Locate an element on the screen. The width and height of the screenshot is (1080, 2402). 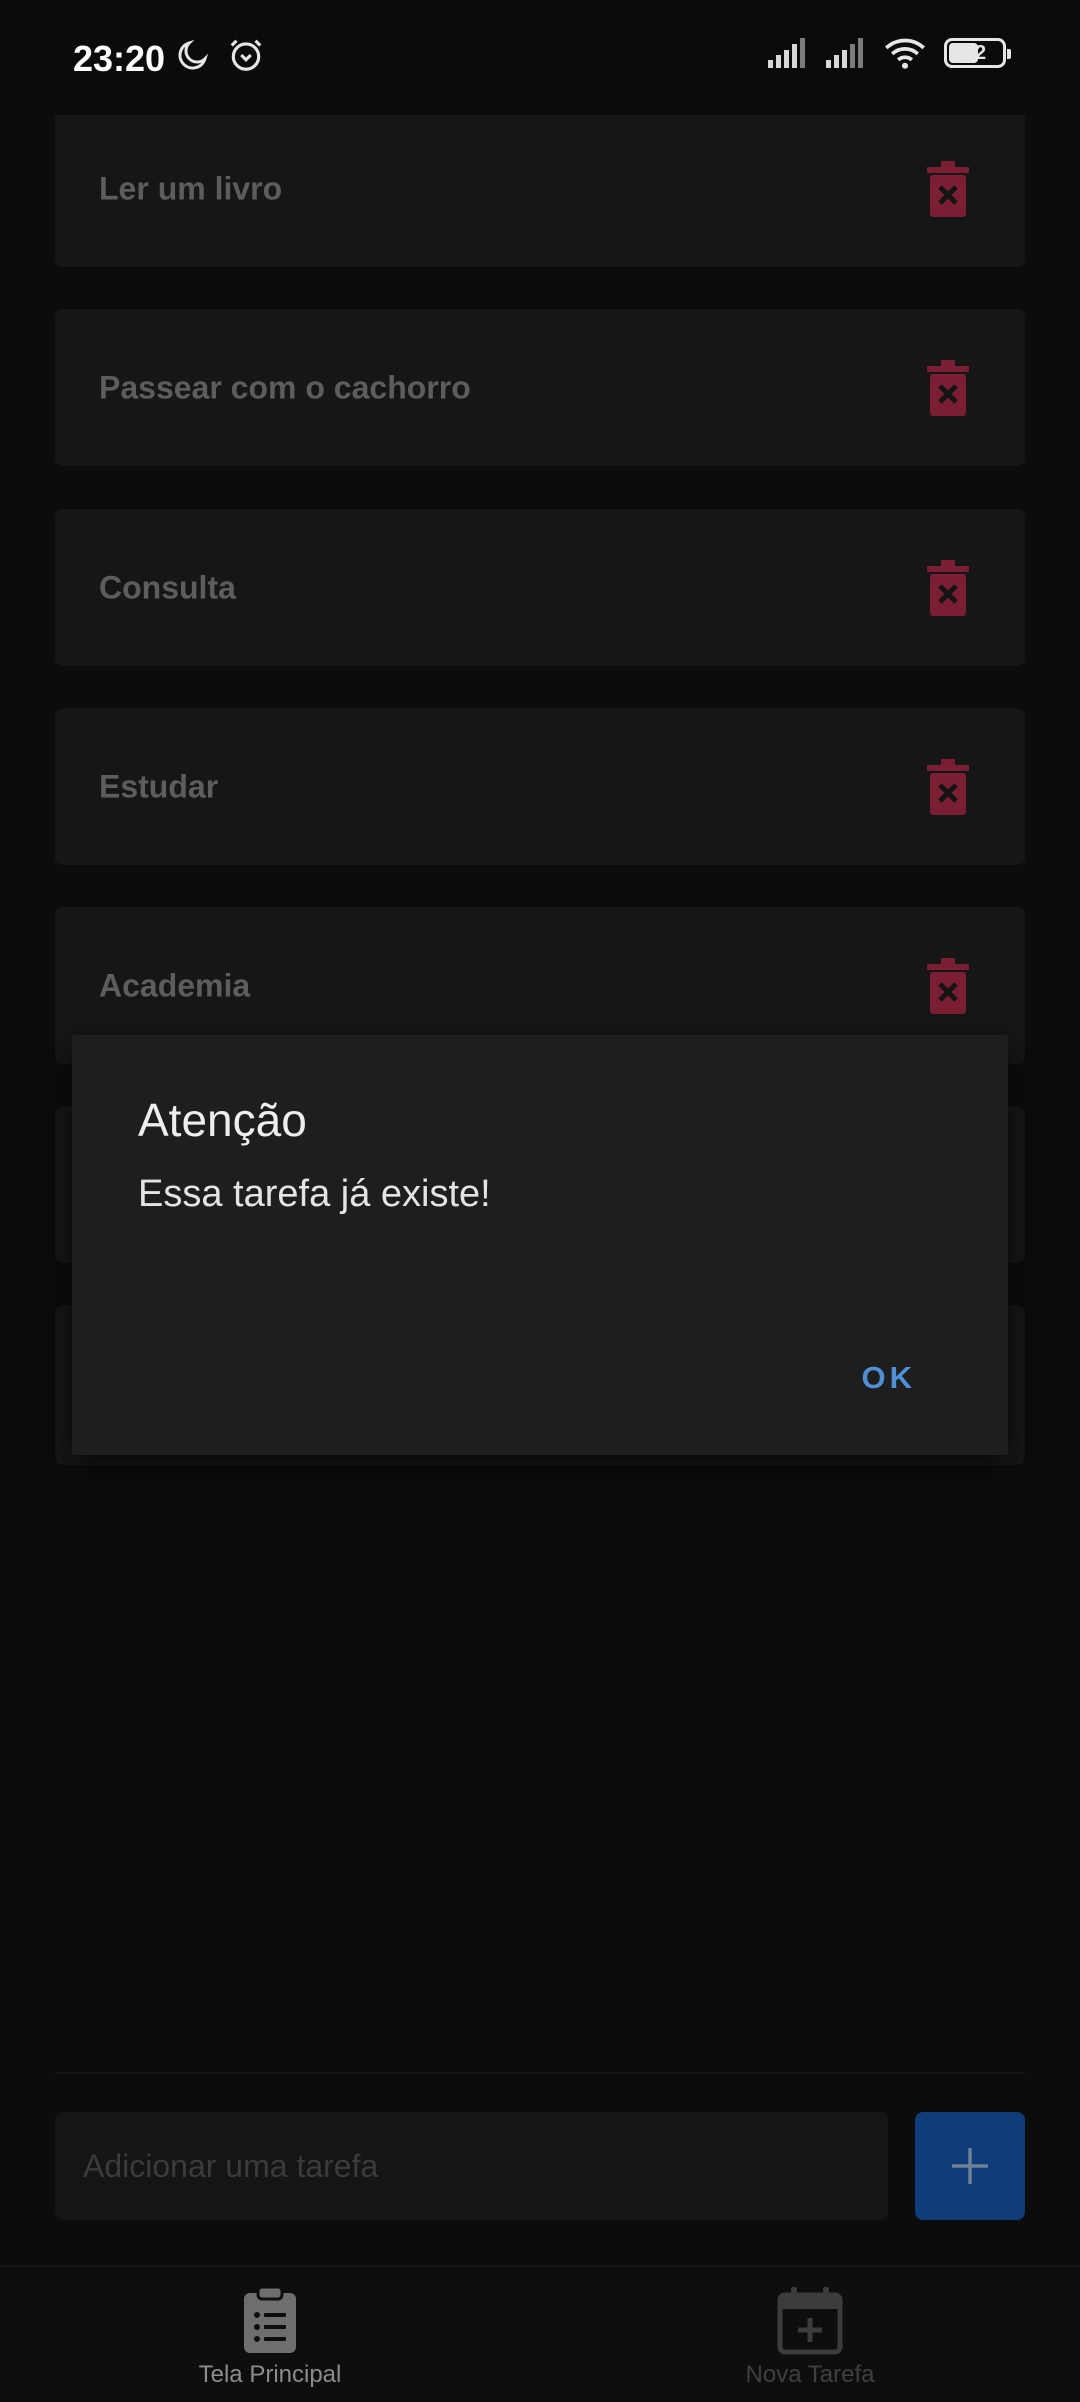
nav-item-main: Tela Principal is located at coordinates (270, 2334).